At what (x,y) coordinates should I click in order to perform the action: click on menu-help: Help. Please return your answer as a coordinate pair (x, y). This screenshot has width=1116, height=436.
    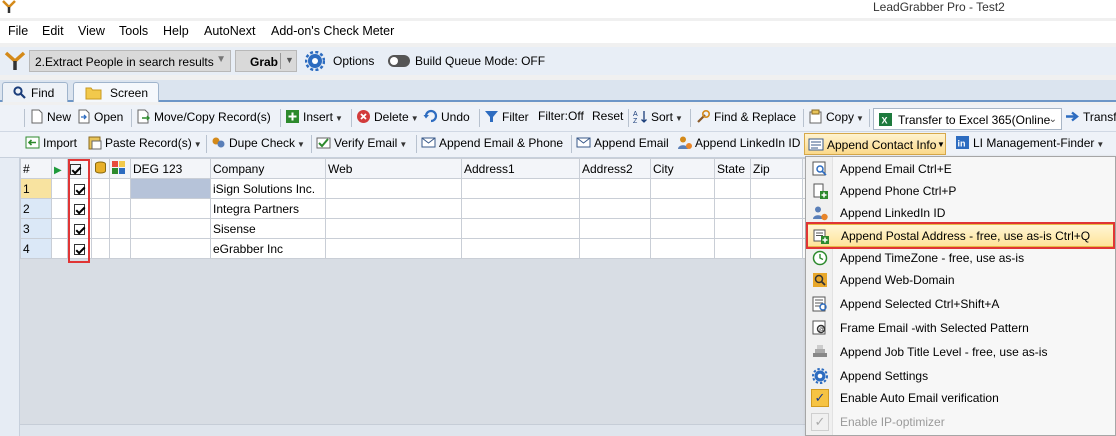
    Looking at the image, I should click on (176, 31).